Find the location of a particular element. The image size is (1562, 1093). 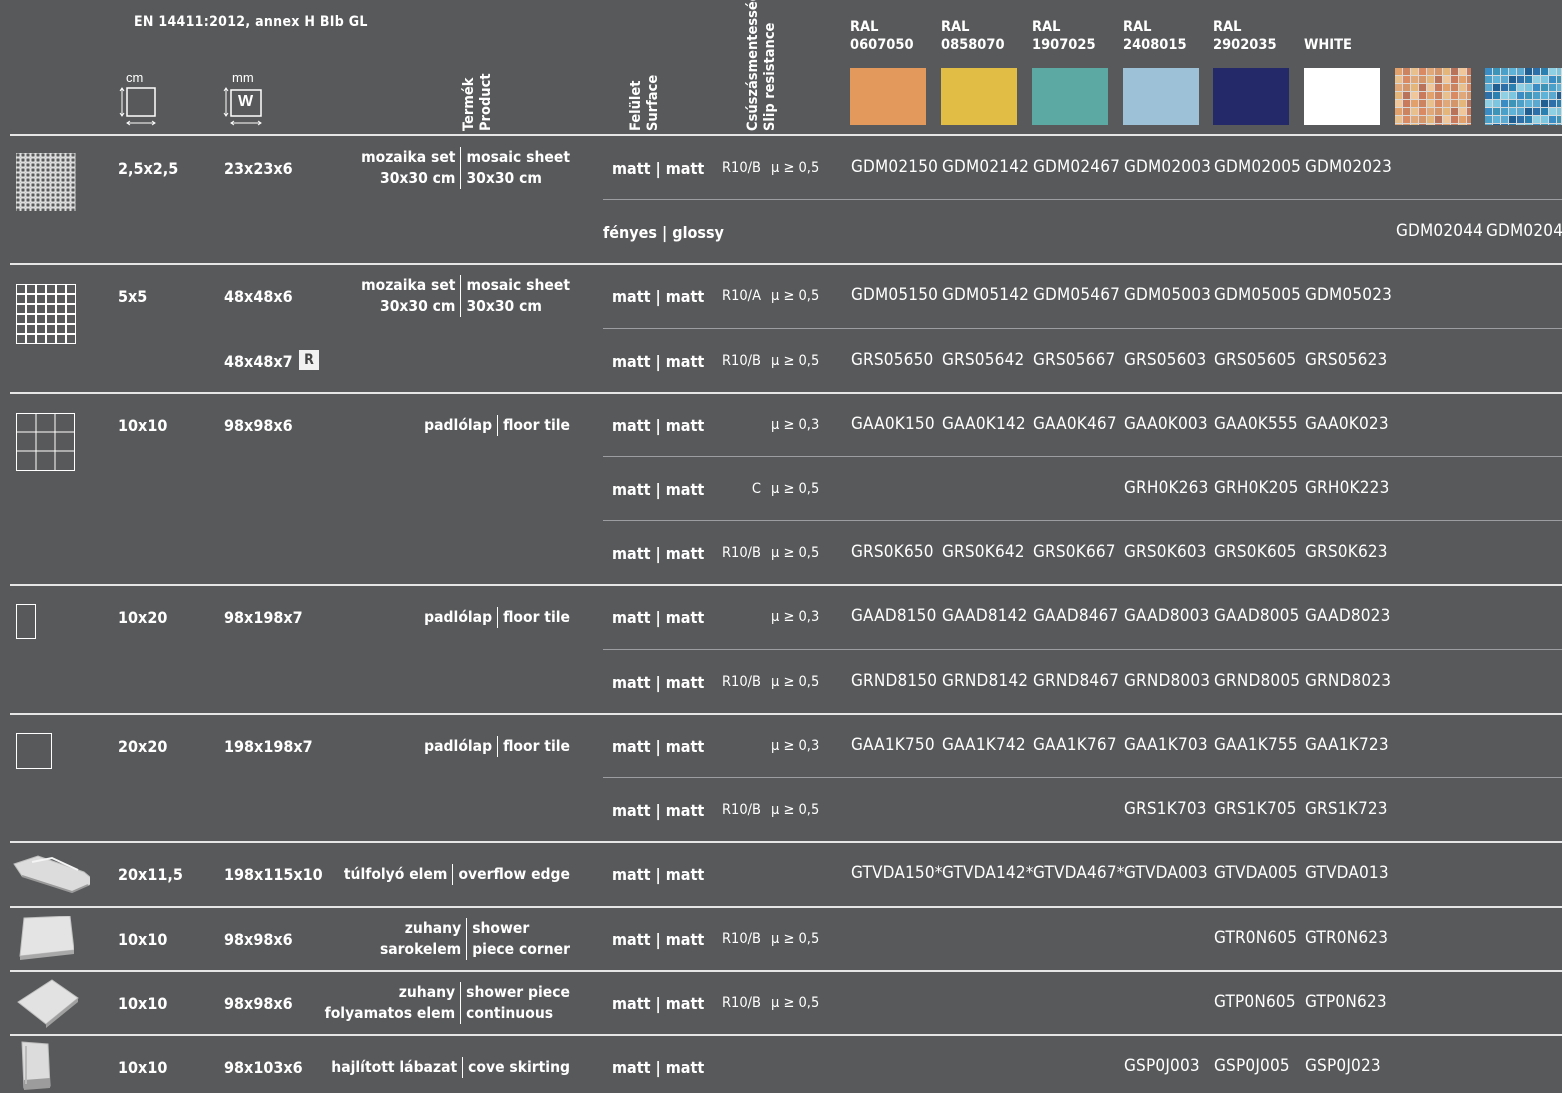

product-code: GTVDA142* is located at coordinates (988, 873).